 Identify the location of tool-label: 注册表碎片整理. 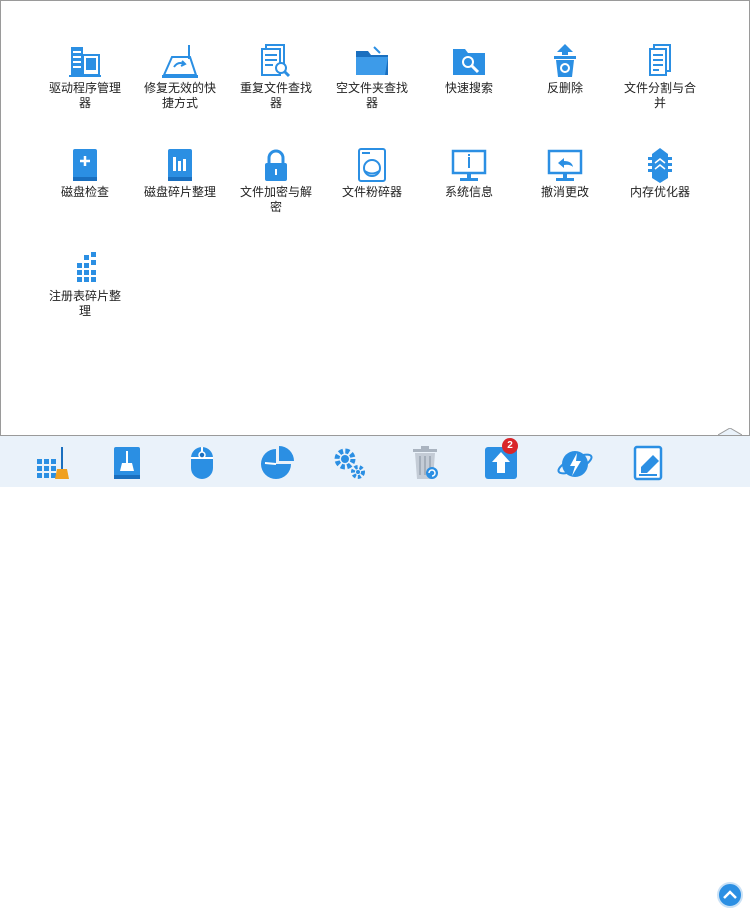
(84, 303).